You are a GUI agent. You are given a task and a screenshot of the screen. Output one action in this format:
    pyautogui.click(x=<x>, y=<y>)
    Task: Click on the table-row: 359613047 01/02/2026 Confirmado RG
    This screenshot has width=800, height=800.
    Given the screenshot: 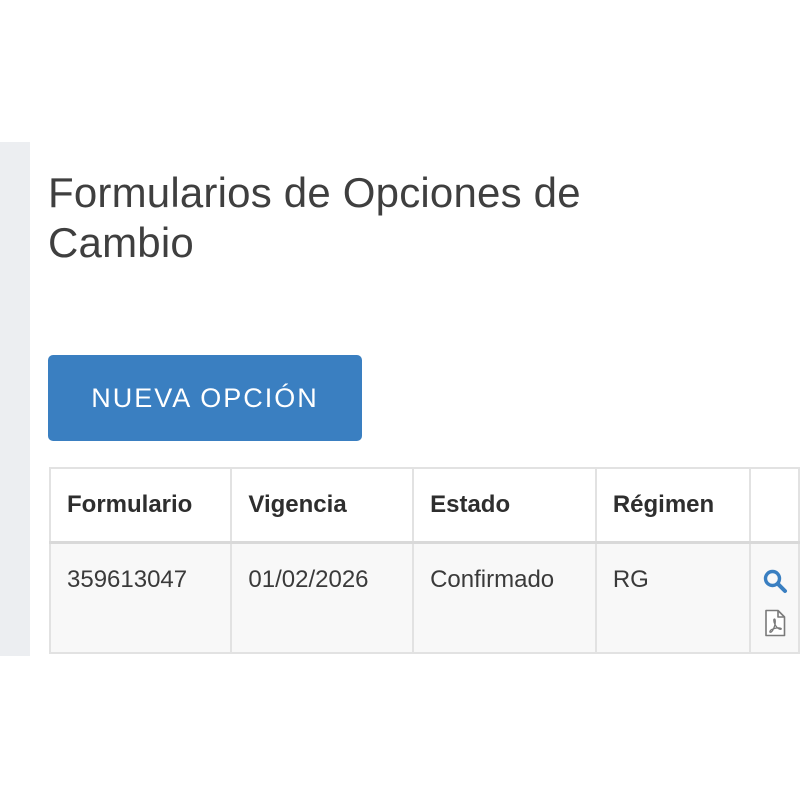 What is the action you would take?
    pyautogui.click(x=424, y=597)
    